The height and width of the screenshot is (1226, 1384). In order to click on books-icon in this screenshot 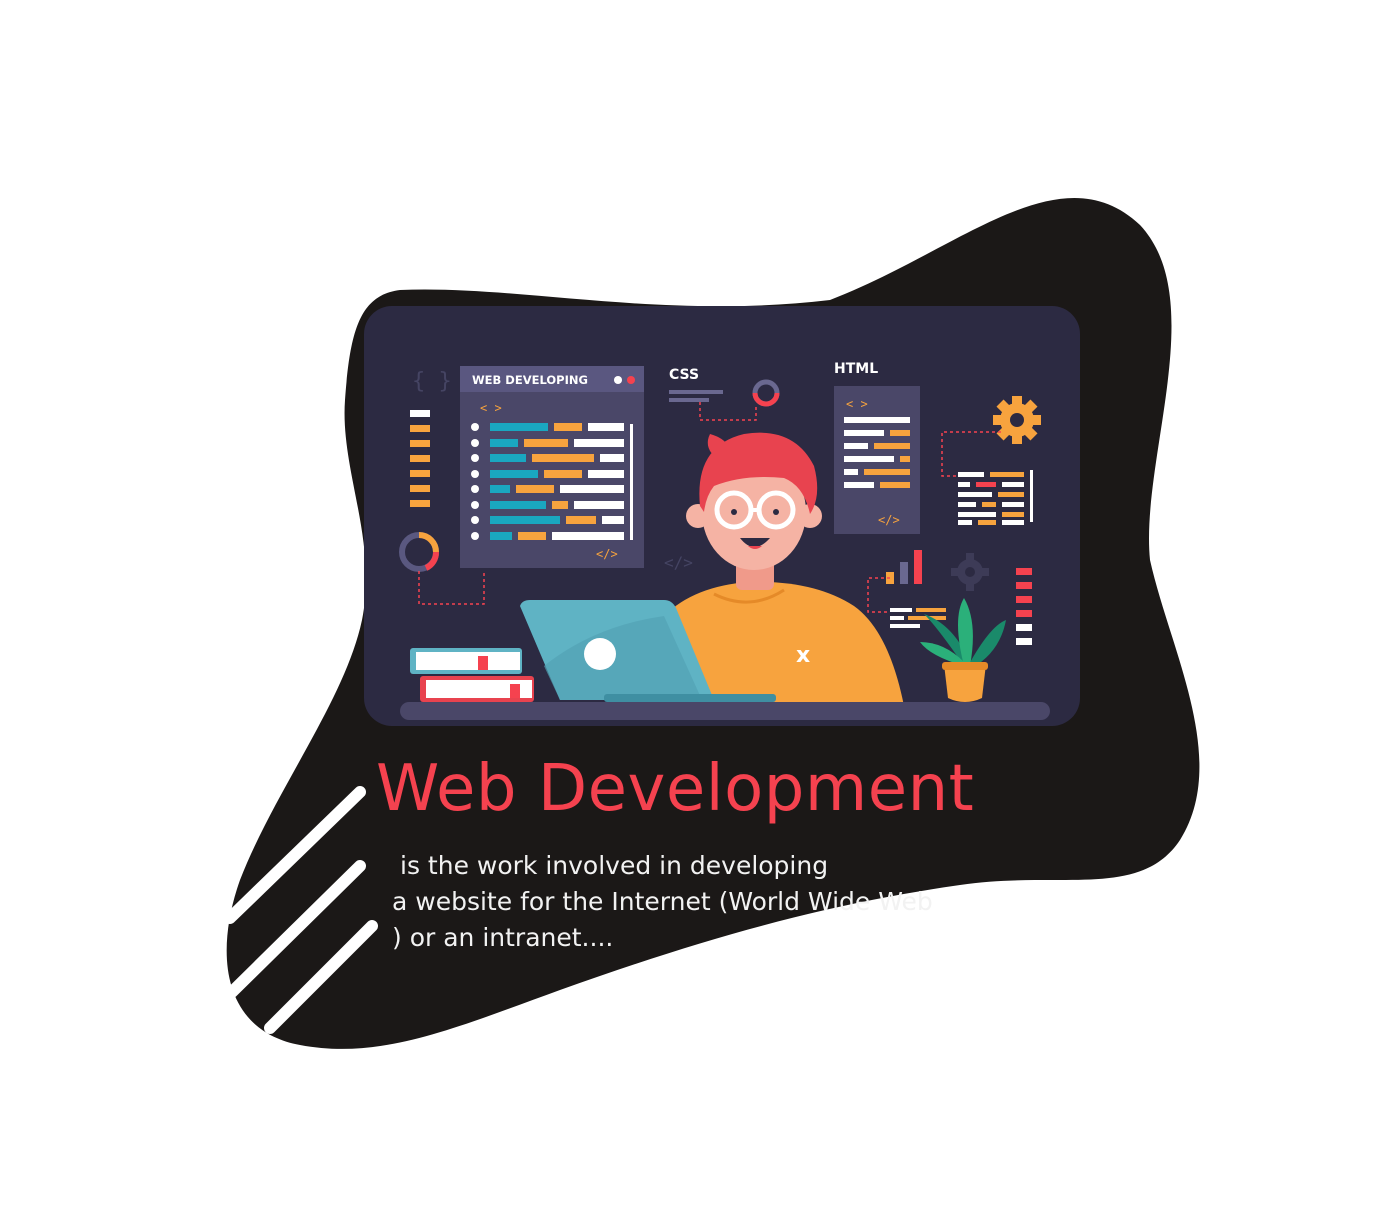, I will do `click(472, 675)`.